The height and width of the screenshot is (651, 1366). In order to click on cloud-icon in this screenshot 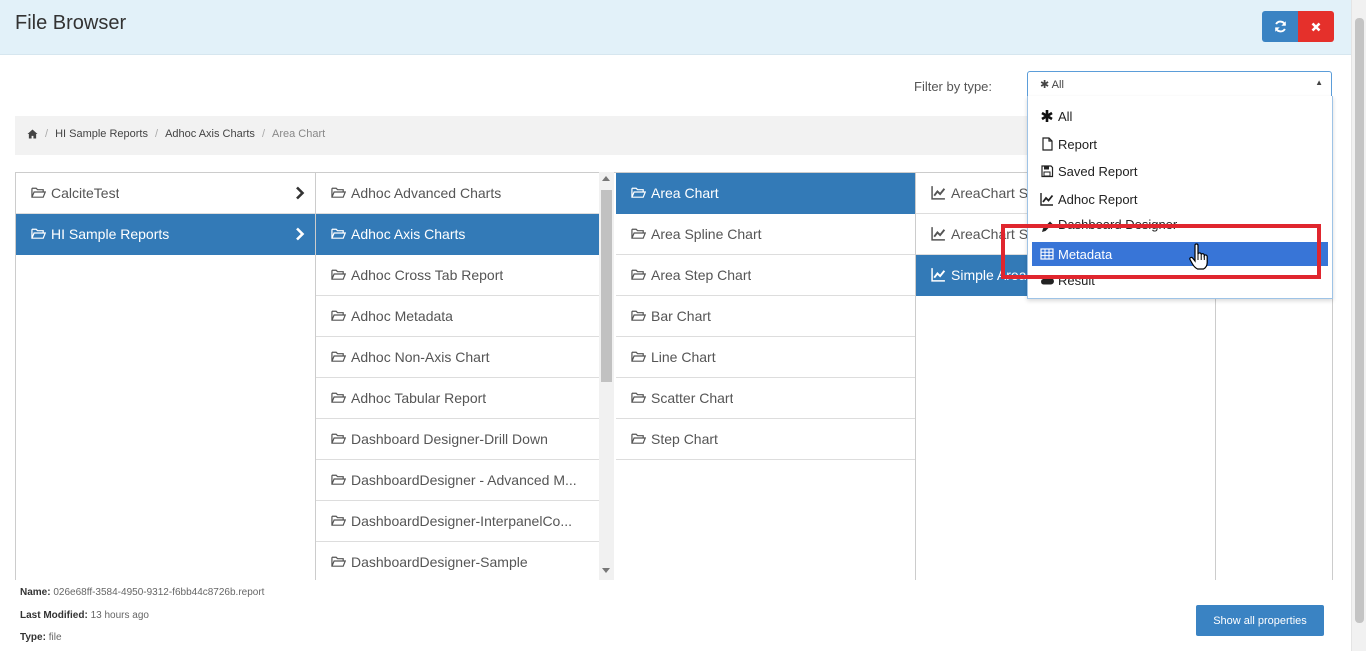, I will do `click(1047, 280)`.